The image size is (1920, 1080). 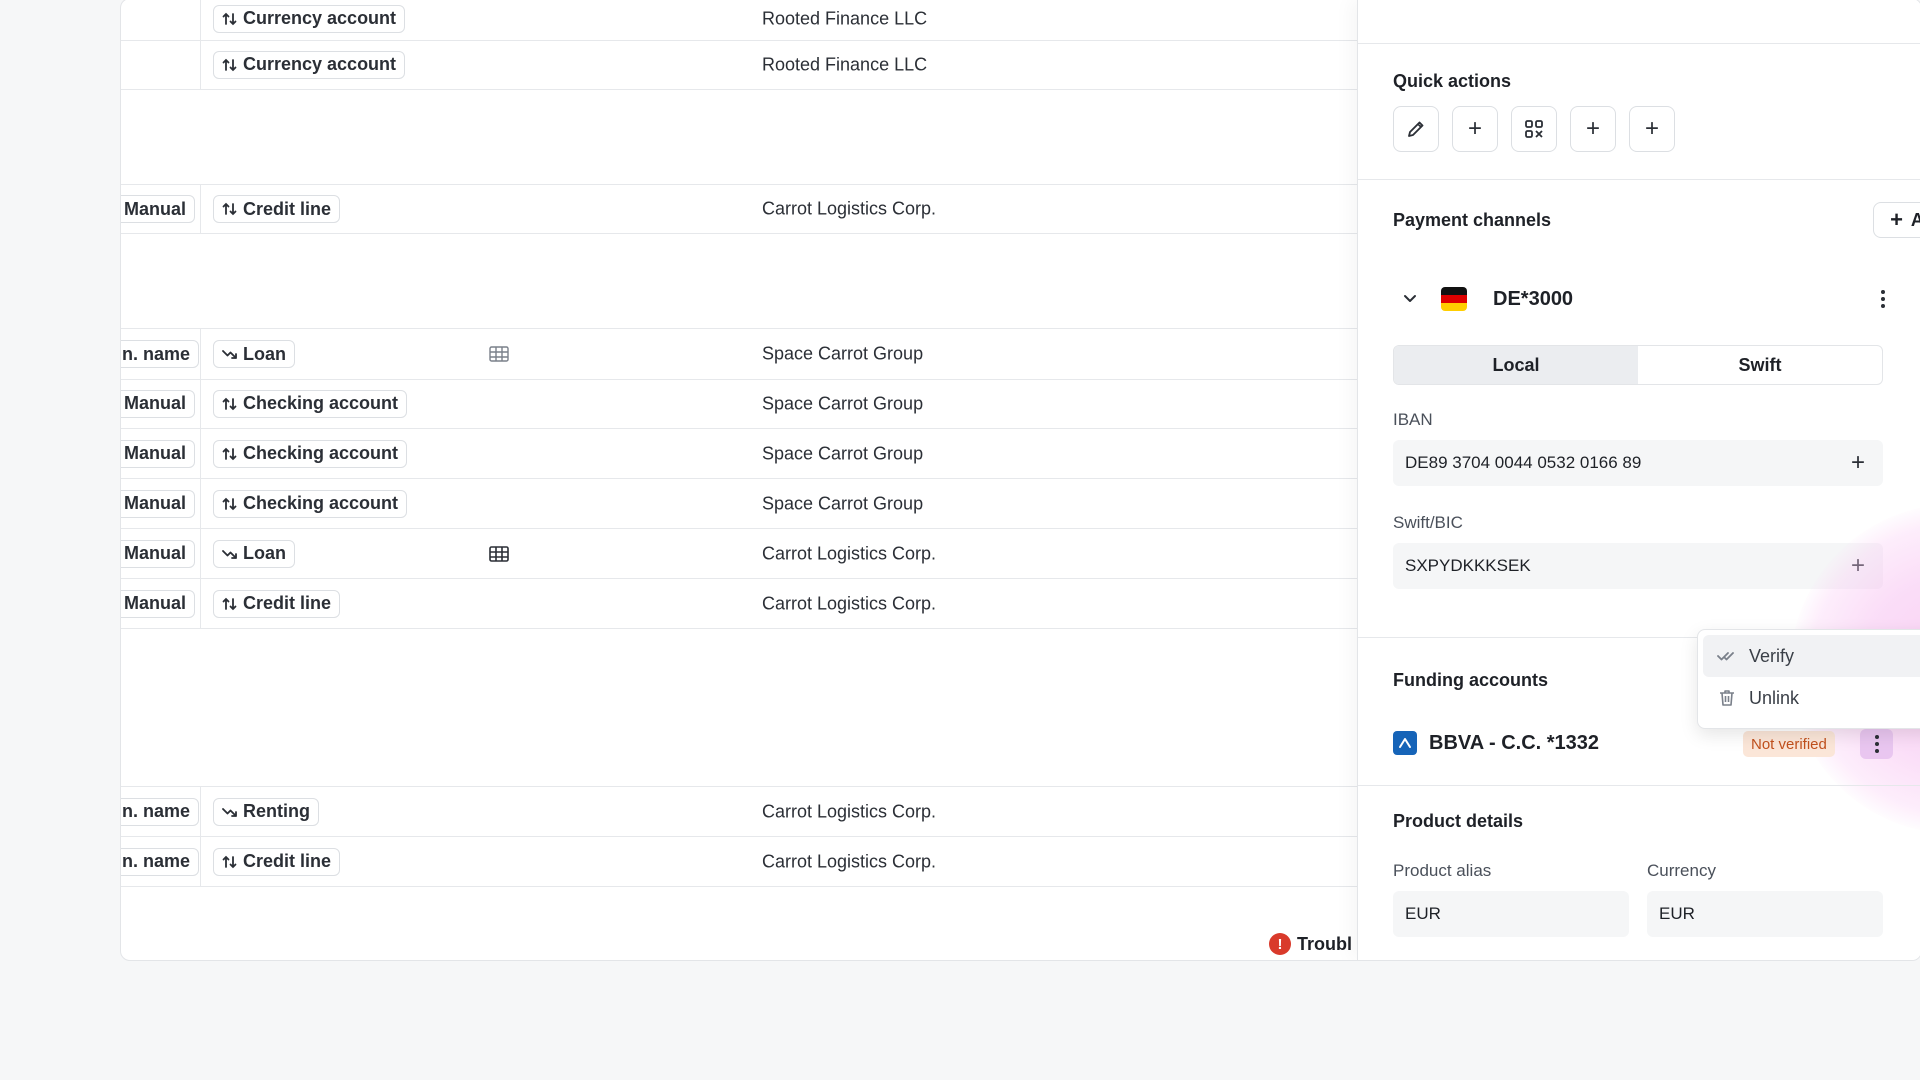 What do you see at coordinates (1511, 914) in the screenshot?
I see `product-alias-field: EUR` at bounding box center [1511, 914].